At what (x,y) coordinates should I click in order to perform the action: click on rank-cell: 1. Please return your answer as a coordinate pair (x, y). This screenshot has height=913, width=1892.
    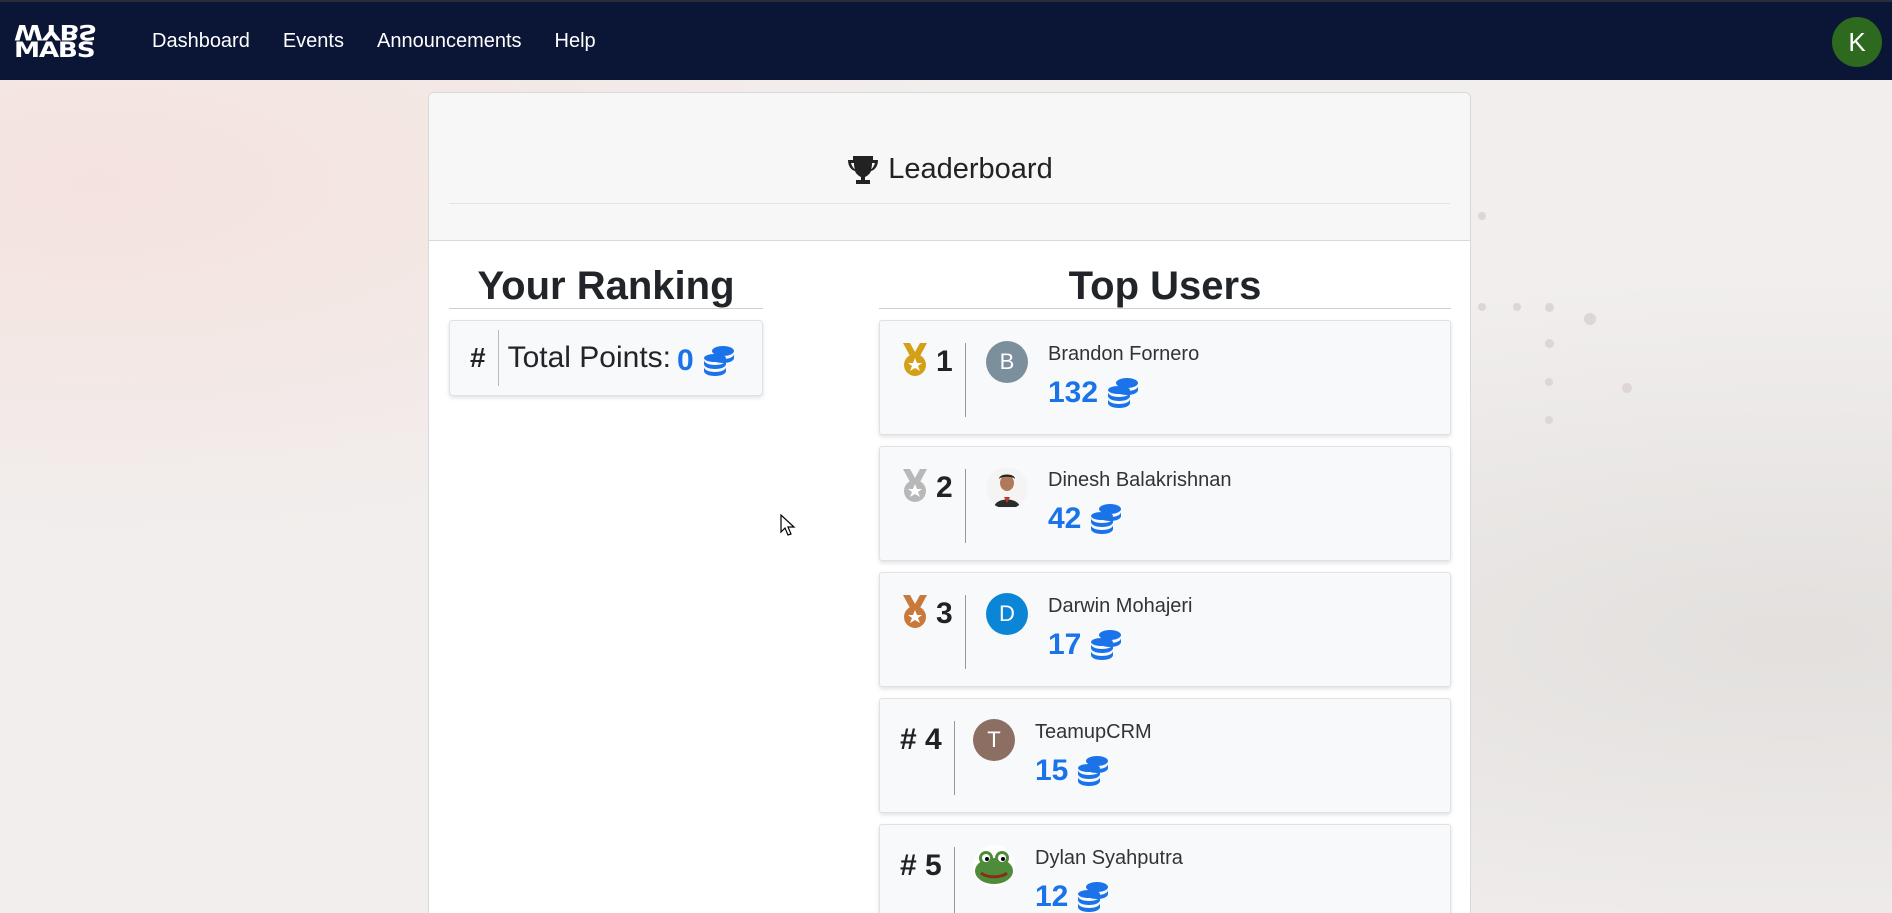
    Looking at the image, I should click on (933, 380).